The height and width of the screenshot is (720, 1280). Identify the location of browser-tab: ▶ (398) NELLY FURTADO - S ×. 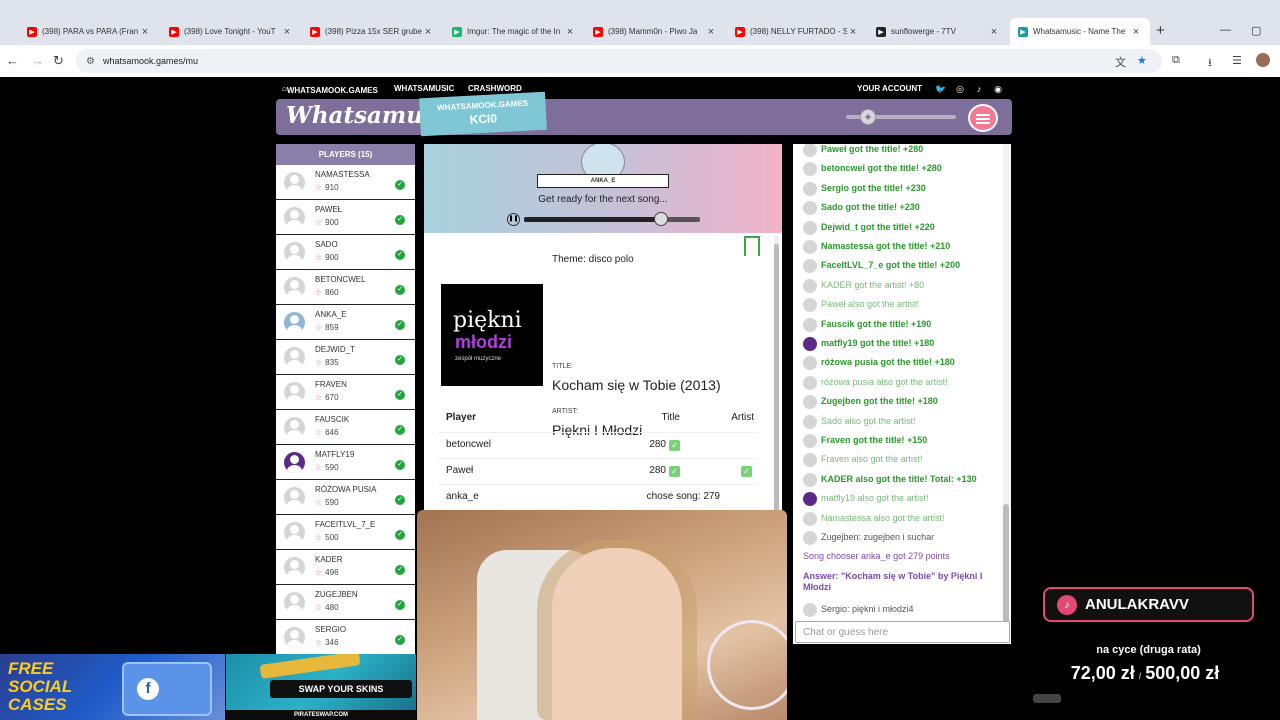
(797, 31).